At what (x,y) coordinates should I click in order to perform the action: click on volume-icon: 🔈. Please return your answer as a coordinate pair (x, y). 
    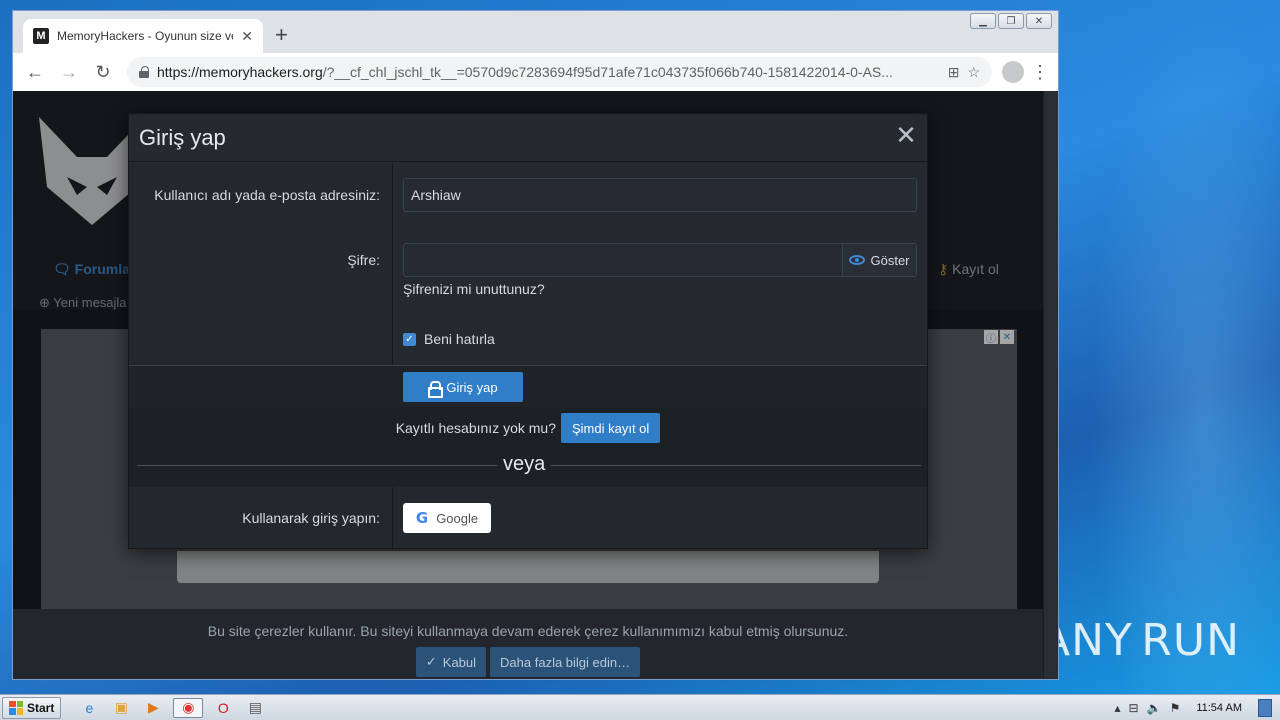
    Looking at the image, I should click on (1154, 708).